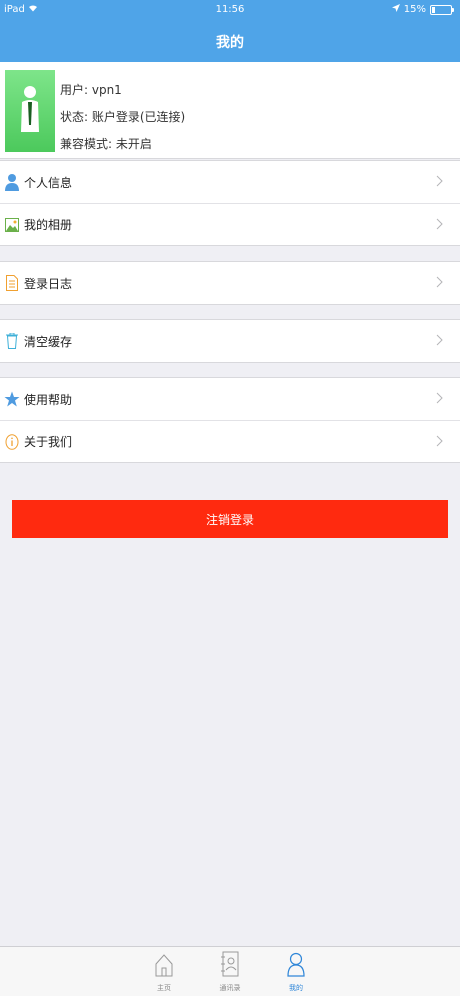  What do you see at coordinates (48, 399) in the screenshot?
I see `menu-label: 使用帮助` at bounding box center [48, 399].